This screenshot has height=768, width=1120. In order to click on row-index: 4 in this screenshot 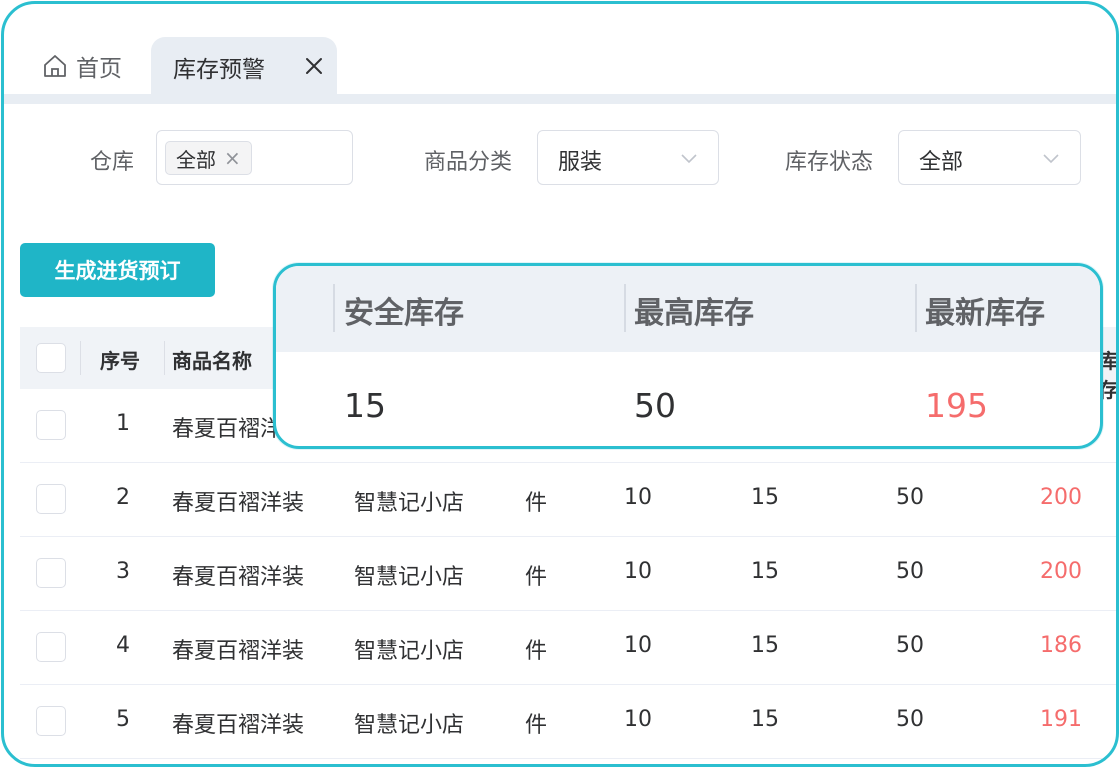, I will do `click(123, 645)`.